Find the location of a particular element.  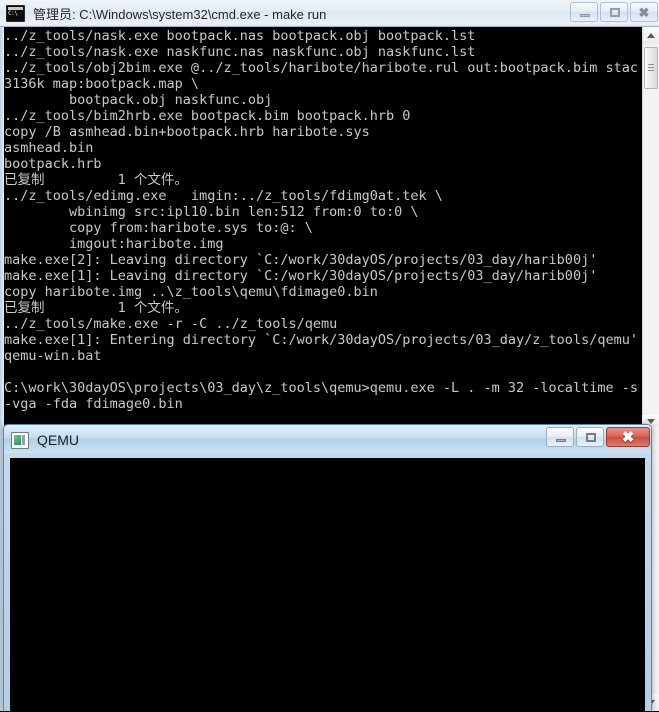

qemu-app-icon is located at coordinates (20, 440).